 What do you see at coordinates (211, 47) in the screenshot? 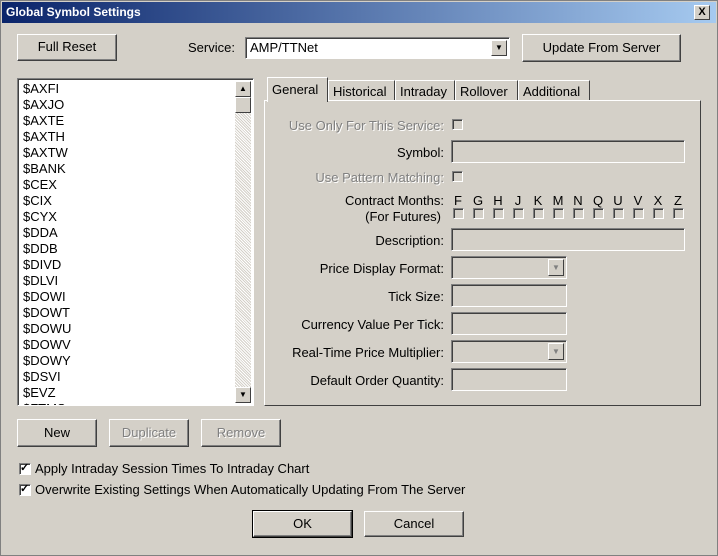
I see `service-label: Service:` at bounding box center [211, 47].